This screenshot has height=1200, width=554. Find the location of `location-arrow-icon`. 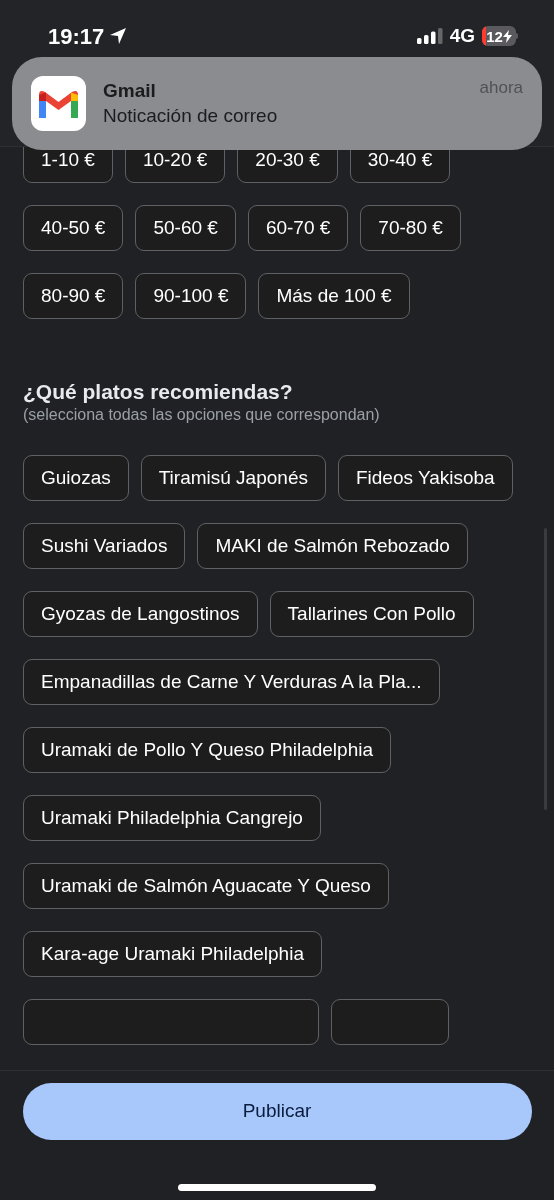

location-arrow-icon is located at coordinates (118, 36).